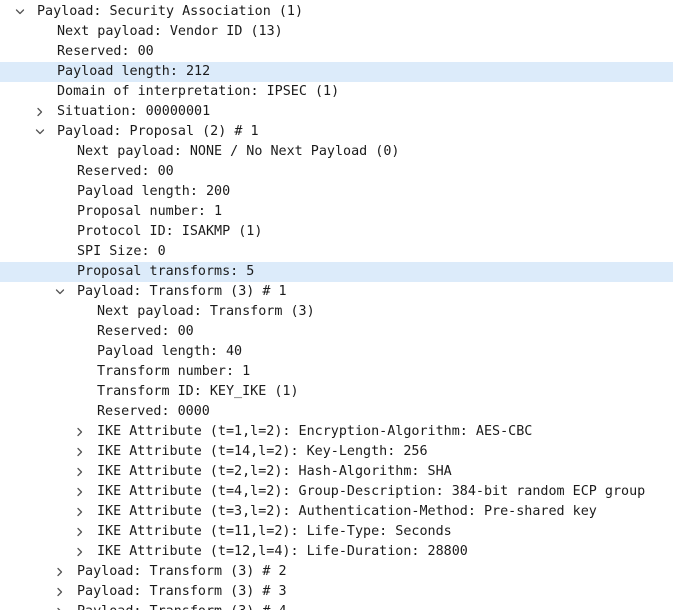 The width and height of the screenshot is (673, 610). I want to click on tree-row-label: Payload: Transform (3) # 3, so click(182, 591).